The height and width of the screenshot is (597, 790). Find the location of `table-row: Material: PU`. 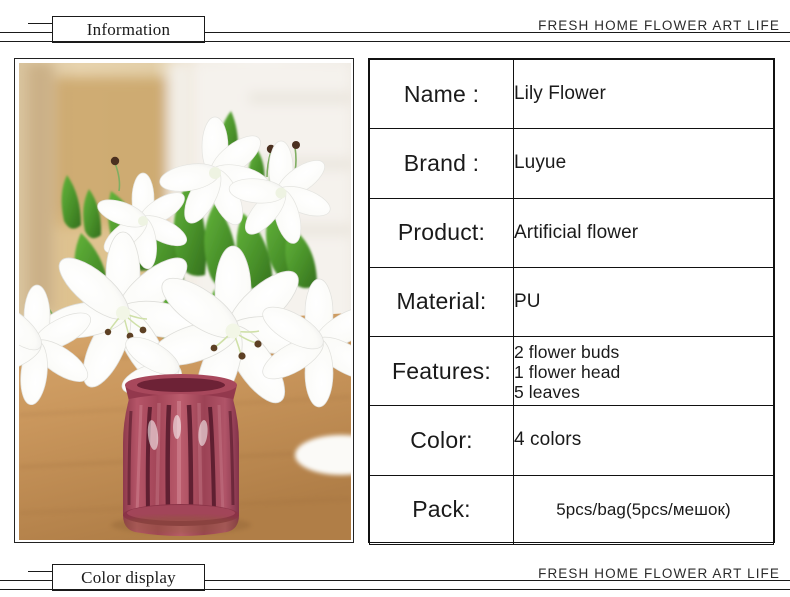

table-row: Material: PU is located at coordinates (571, 302).